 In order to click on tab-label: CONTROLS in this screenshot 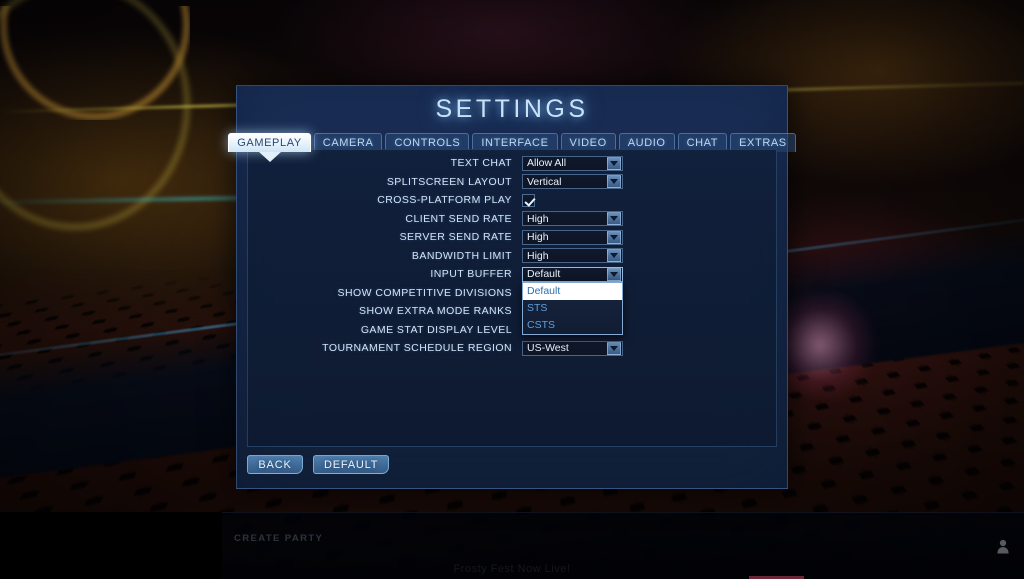, I will do `click(427, 143)`.